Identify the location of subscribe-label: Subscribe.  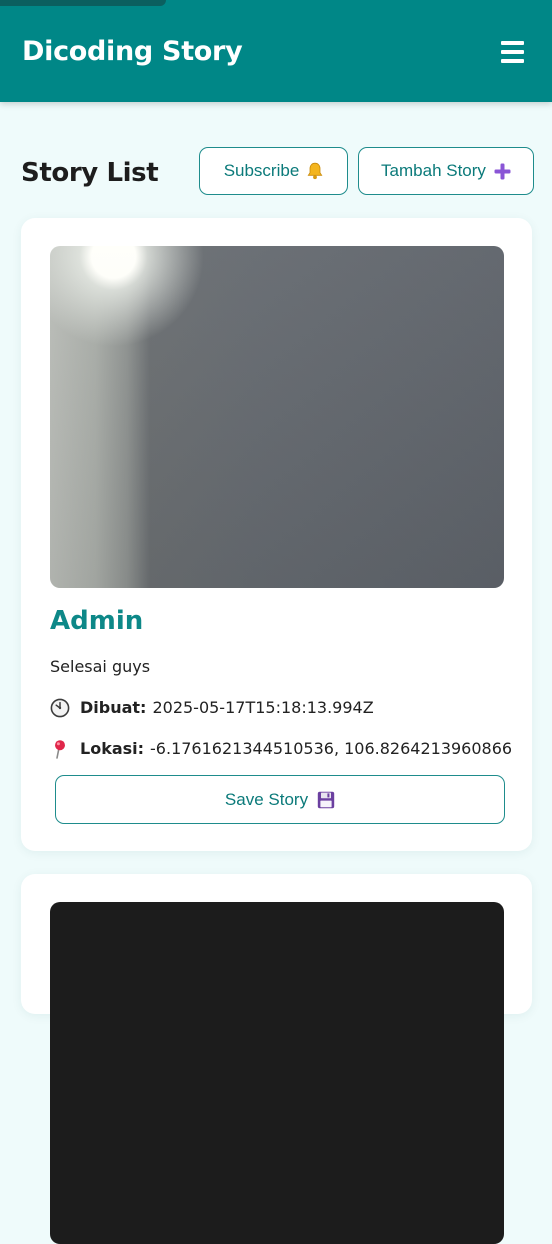
(261, 170).